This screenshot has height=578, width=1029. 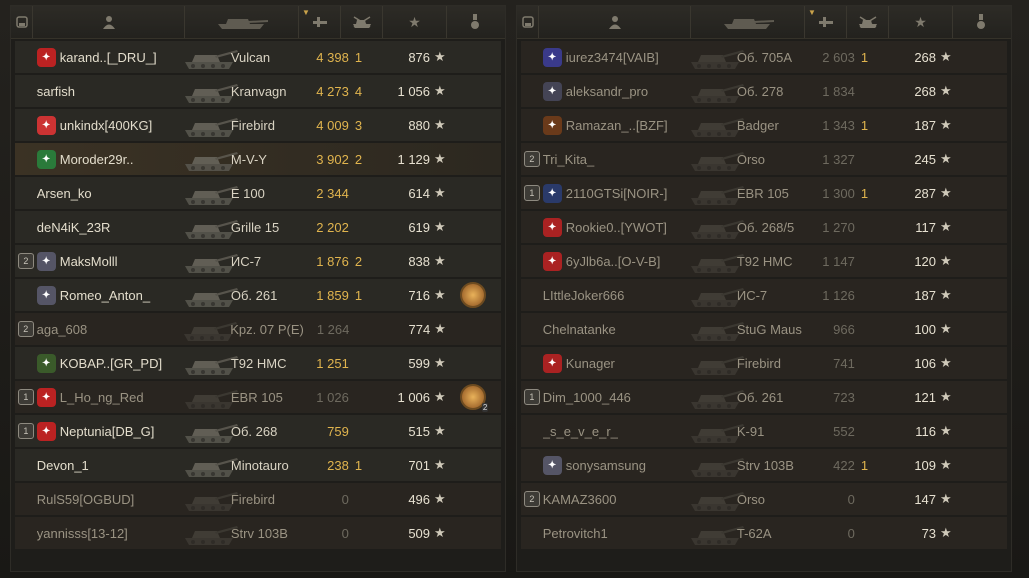 I want to click on player-row: ✦ karand..[_DRU_] Vulcan 4 398 1 876 ★, so click(x=258, y=57).